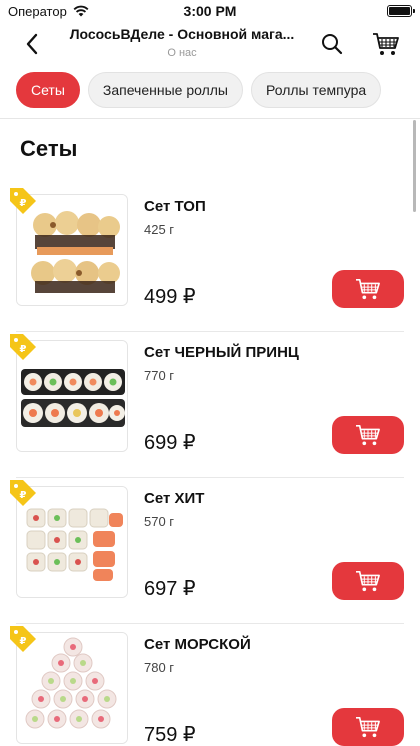 Image resolution: width=420 pixels, height=746 pixels. What do you see at coordinates (170, 297) in the screenshot?
I see `product-price: 499 ₽` at bounding box center [170, 297].